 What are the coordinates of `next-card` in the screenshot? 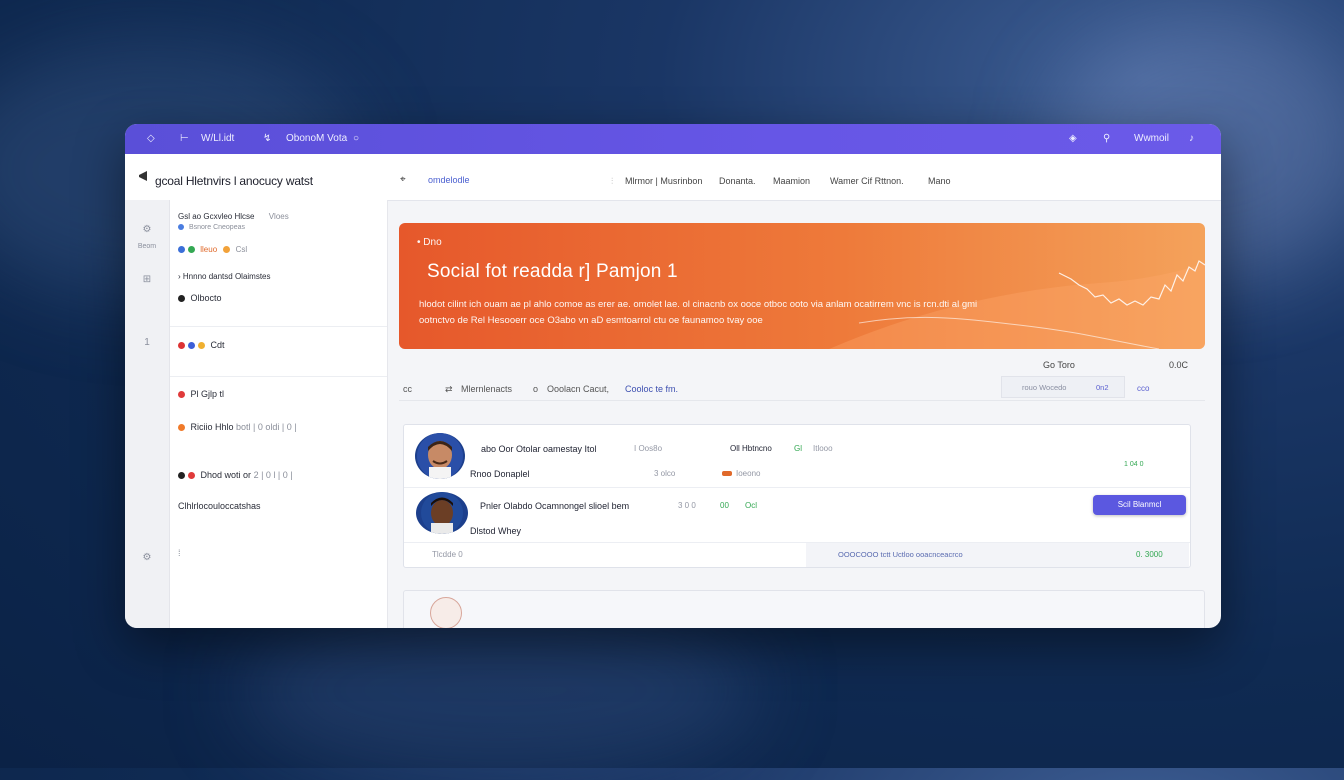 It's located at (804, 609).